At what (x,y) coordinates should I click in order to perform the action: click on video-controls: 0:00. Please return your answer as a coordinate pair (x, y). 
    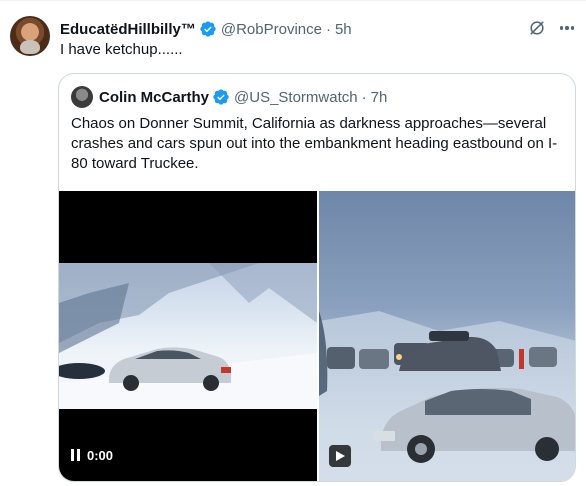
    Looking at the image, I should click on (92, 455).